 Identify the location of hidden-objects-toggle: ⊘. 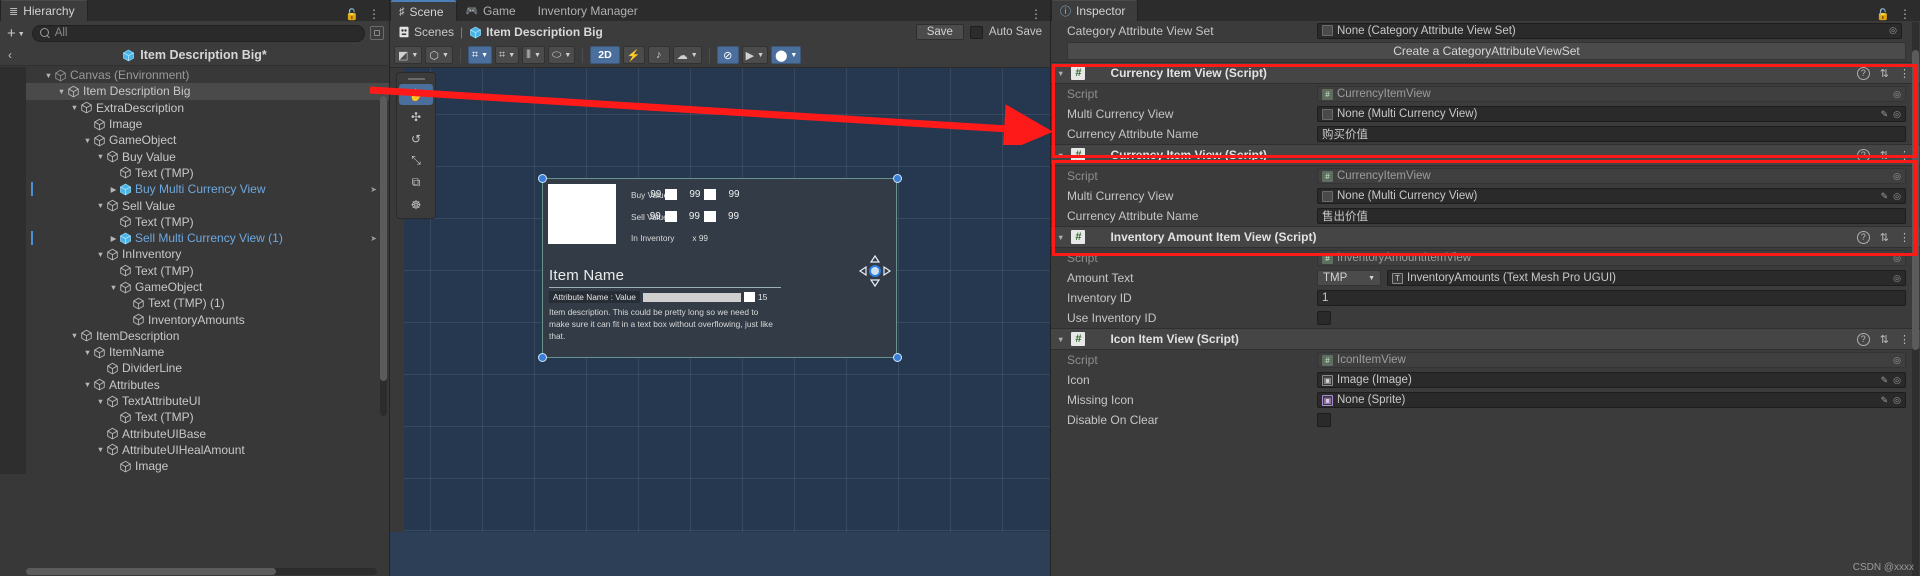
(727, 55).